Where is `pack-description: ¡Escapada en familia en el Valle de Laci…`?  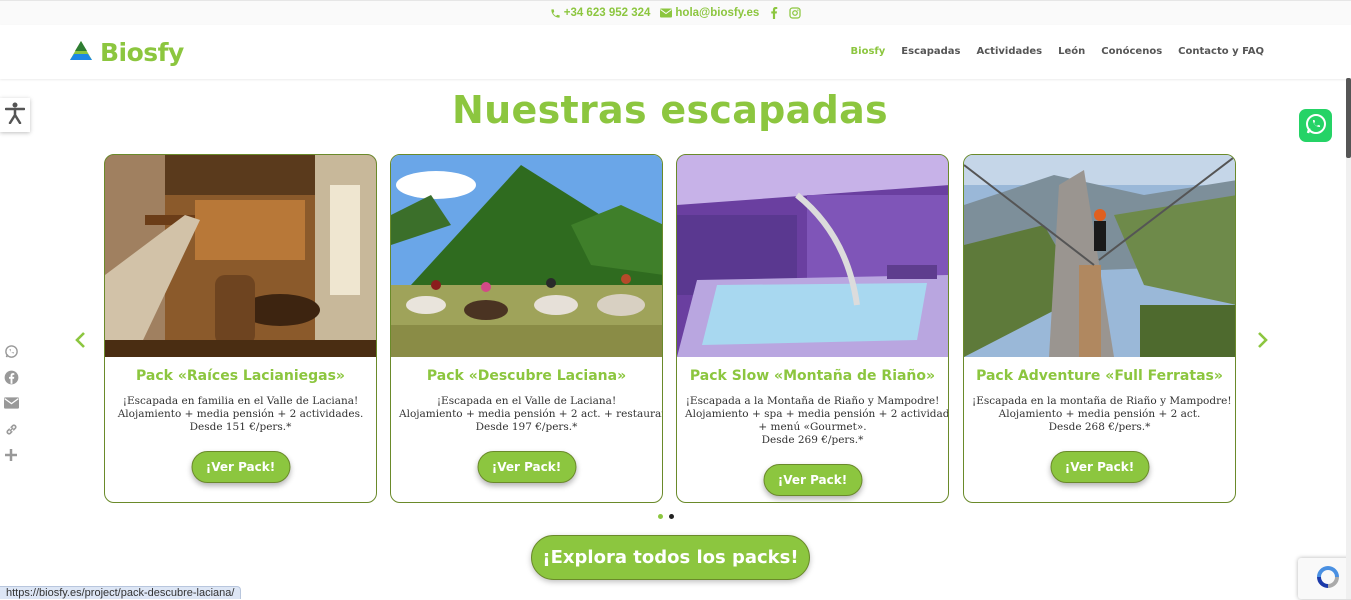 pack-description: ¡Escapada en familia en el Valle de Laci… is located at coordinates (240, 414).